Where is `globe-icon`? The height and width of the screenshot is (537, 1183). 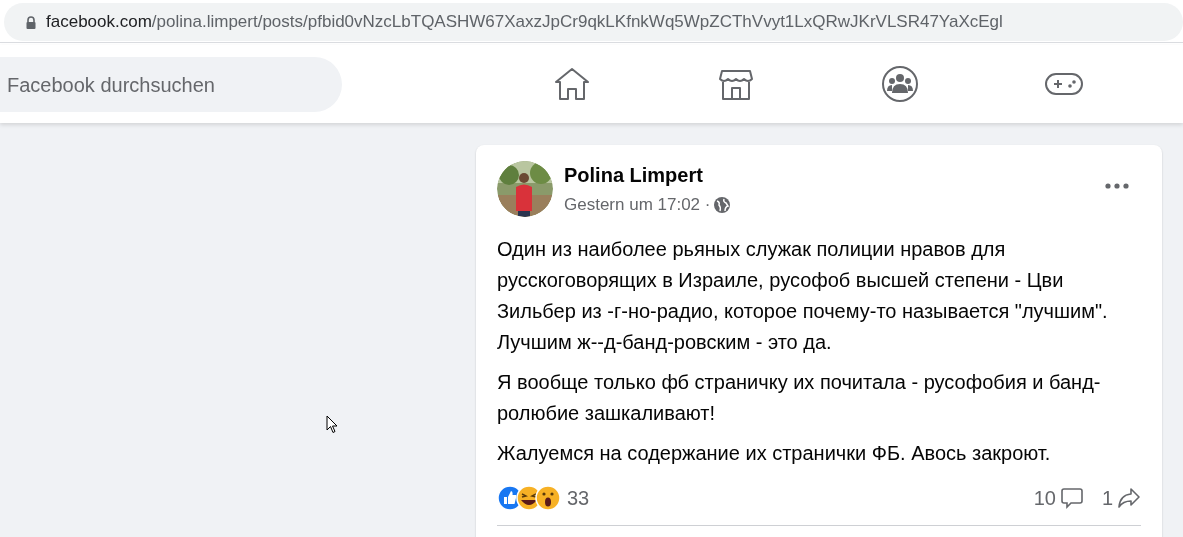 globe-icon is located at coordinates (722, 204).